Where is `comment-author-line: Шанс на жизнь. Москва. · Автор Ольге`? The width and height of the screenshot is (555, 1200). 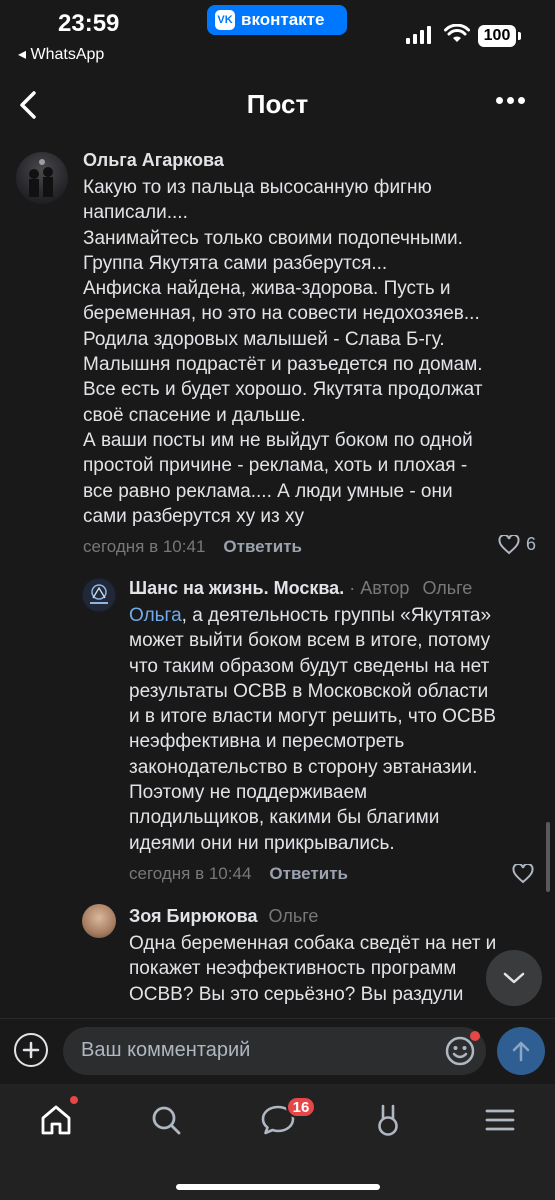
comment-author-line: Шанс на жизнь. Москва. · Автор Ольге is located at coordinates (336, 588).